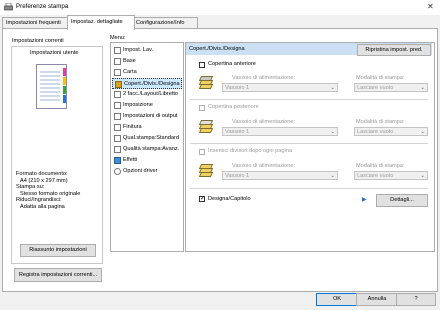 This screenshot has height=310, width=440. Describe the element at coordinates (117, 116) in the screenshot. I see `output-icon` at that location.